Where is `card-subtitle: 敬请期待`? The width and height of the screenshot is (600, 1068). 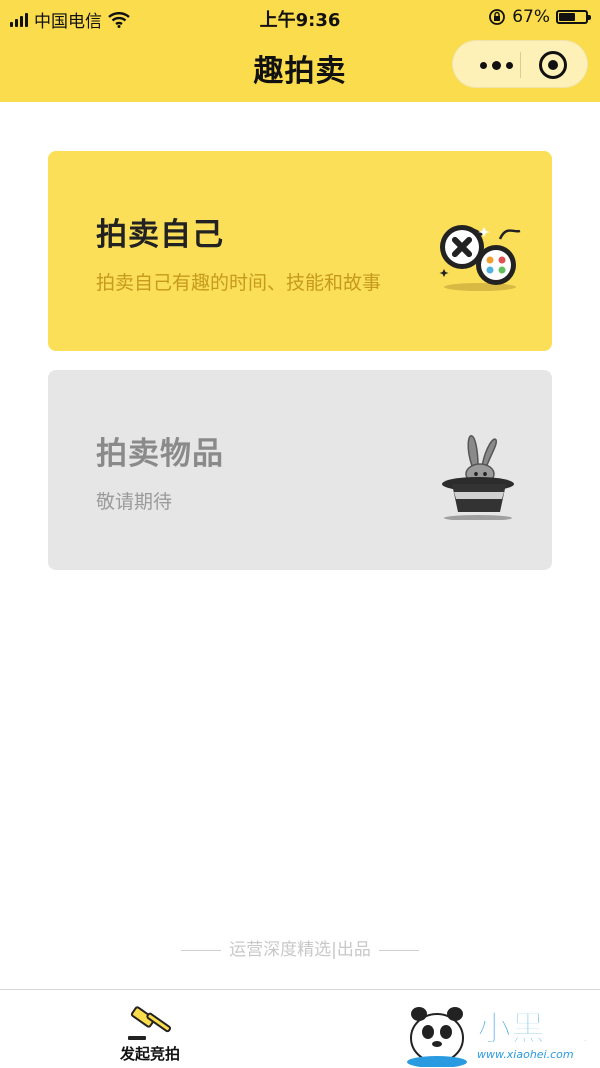
card-subtitle: 敬请期待 is located at coordinates (134, 502).